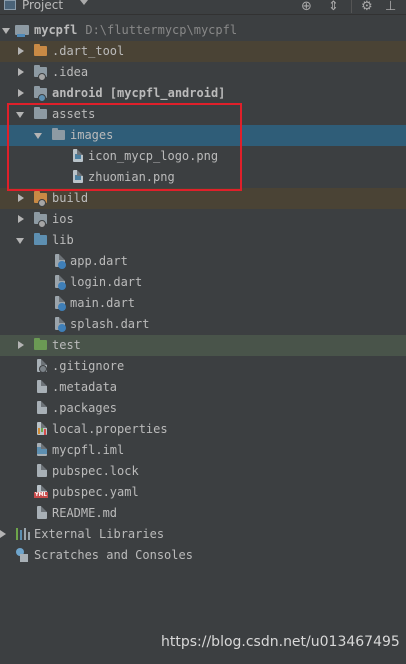 Image resolution: width=406 pixels, height=664 pixels. What do you see at coordinates (203, 345) in the screenshot?
I see `tree-item-test: test` at bounding box center [203, 345].